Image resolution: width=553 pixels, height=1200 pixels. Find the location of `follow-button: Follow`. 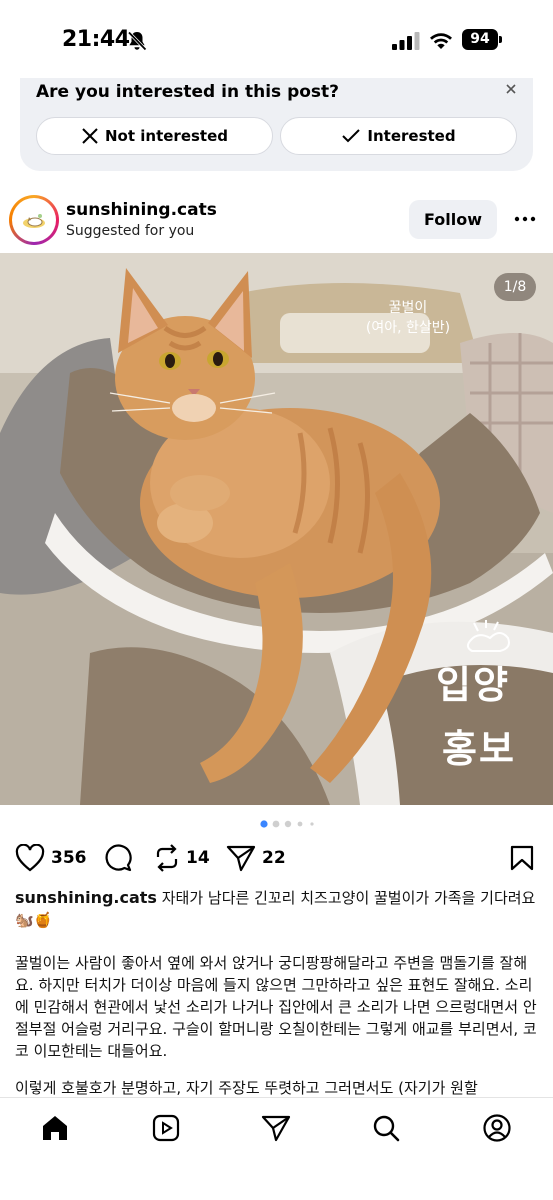

follow-button: Follow is located at coordinates (453, 219).